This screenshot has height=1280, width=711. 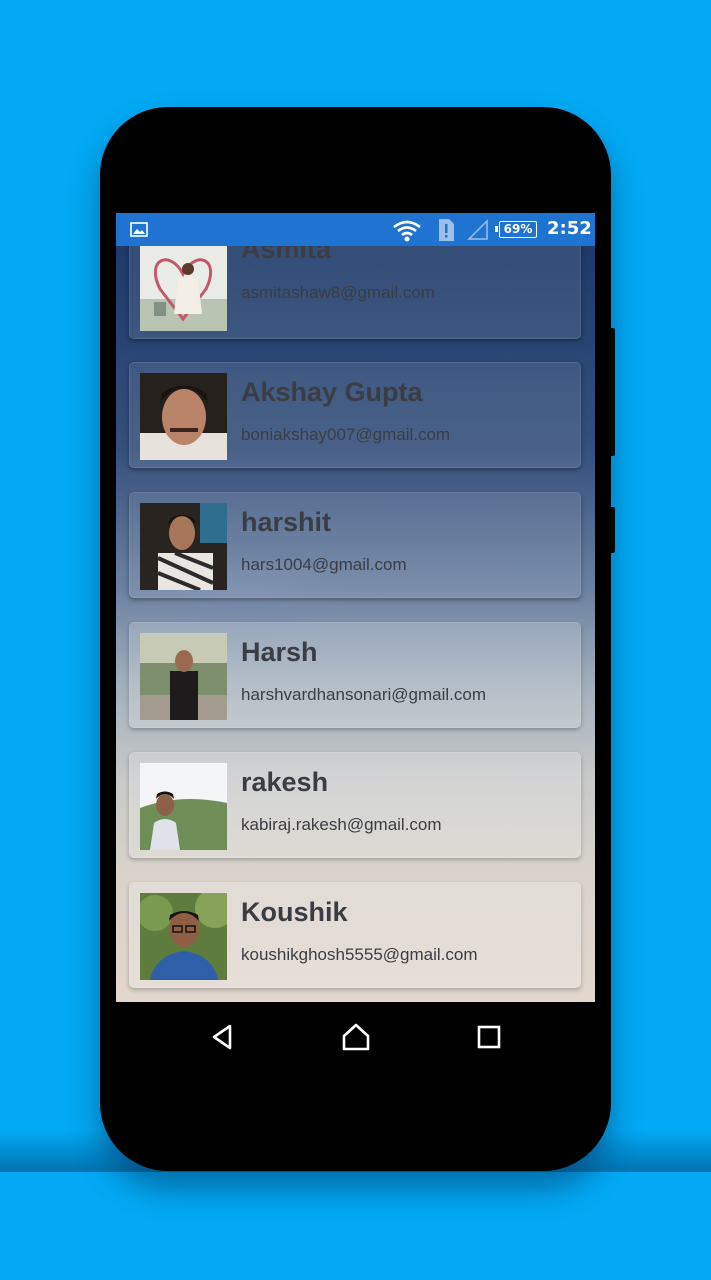 I want to click on contact-name: Harsh, so click(x=279, y=652).